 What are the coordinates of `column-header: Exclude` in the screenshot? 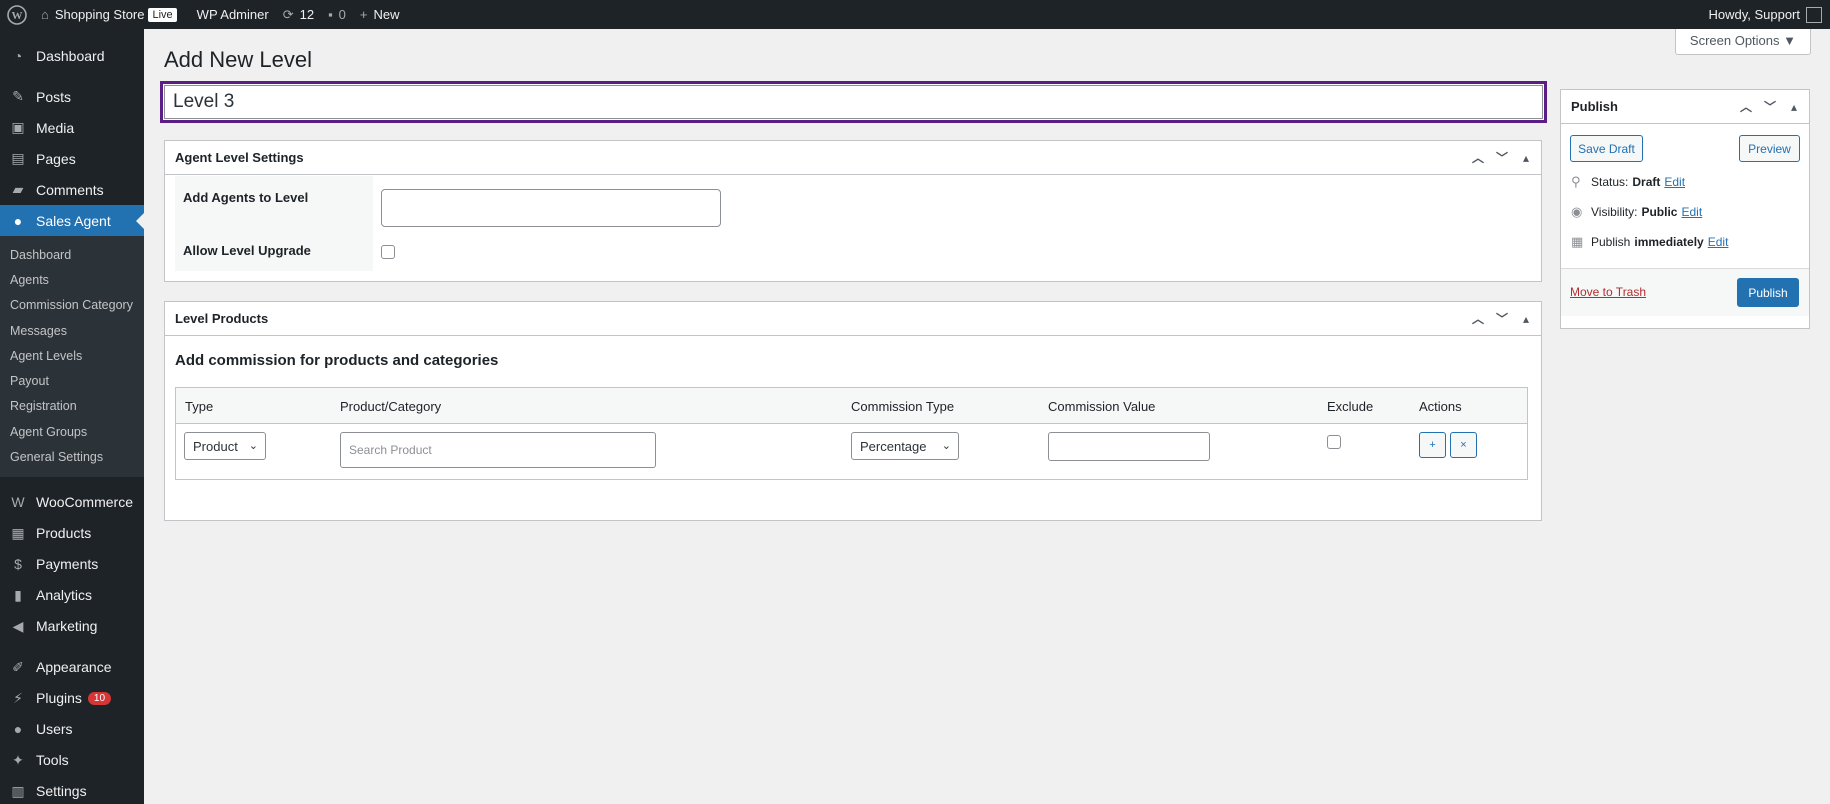 It's located at (1350, 406).